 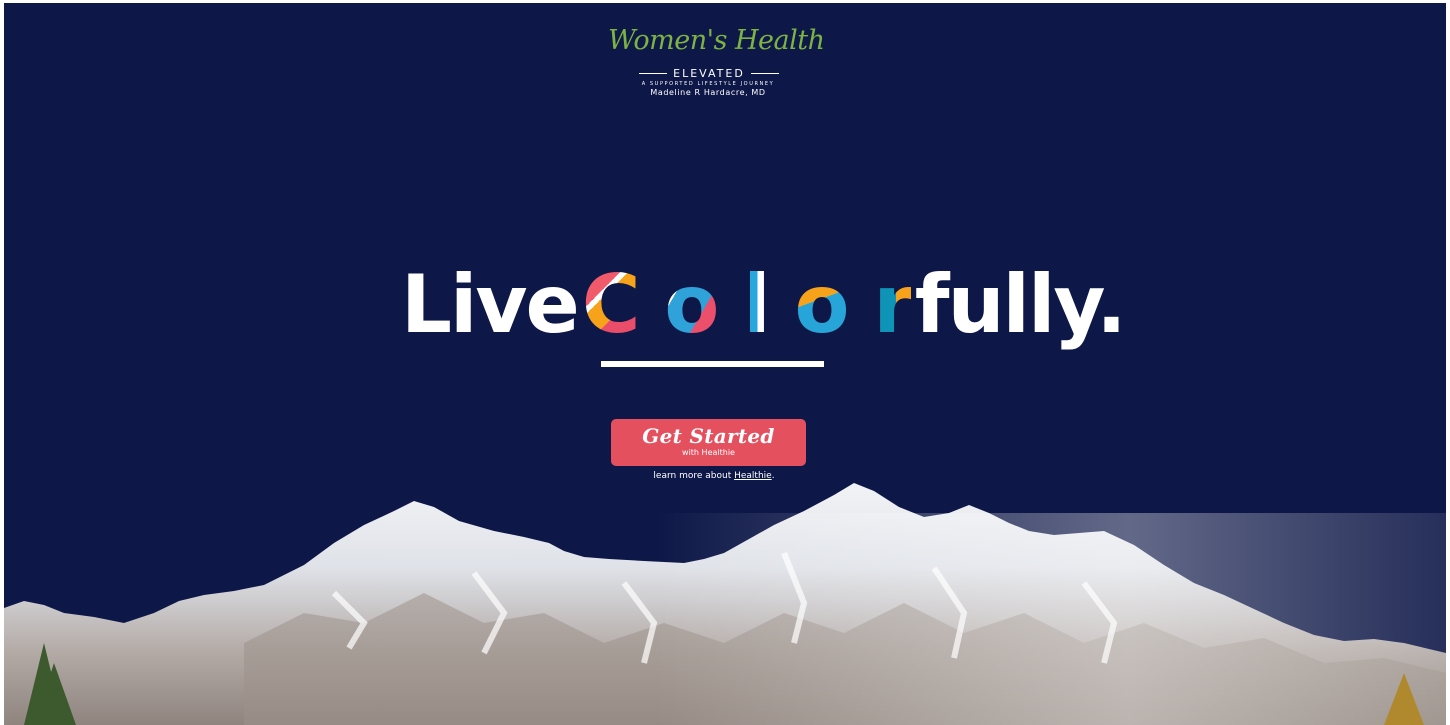 I want to click on headline-colorful-word: C o l o r, so click(x=746, y=304).